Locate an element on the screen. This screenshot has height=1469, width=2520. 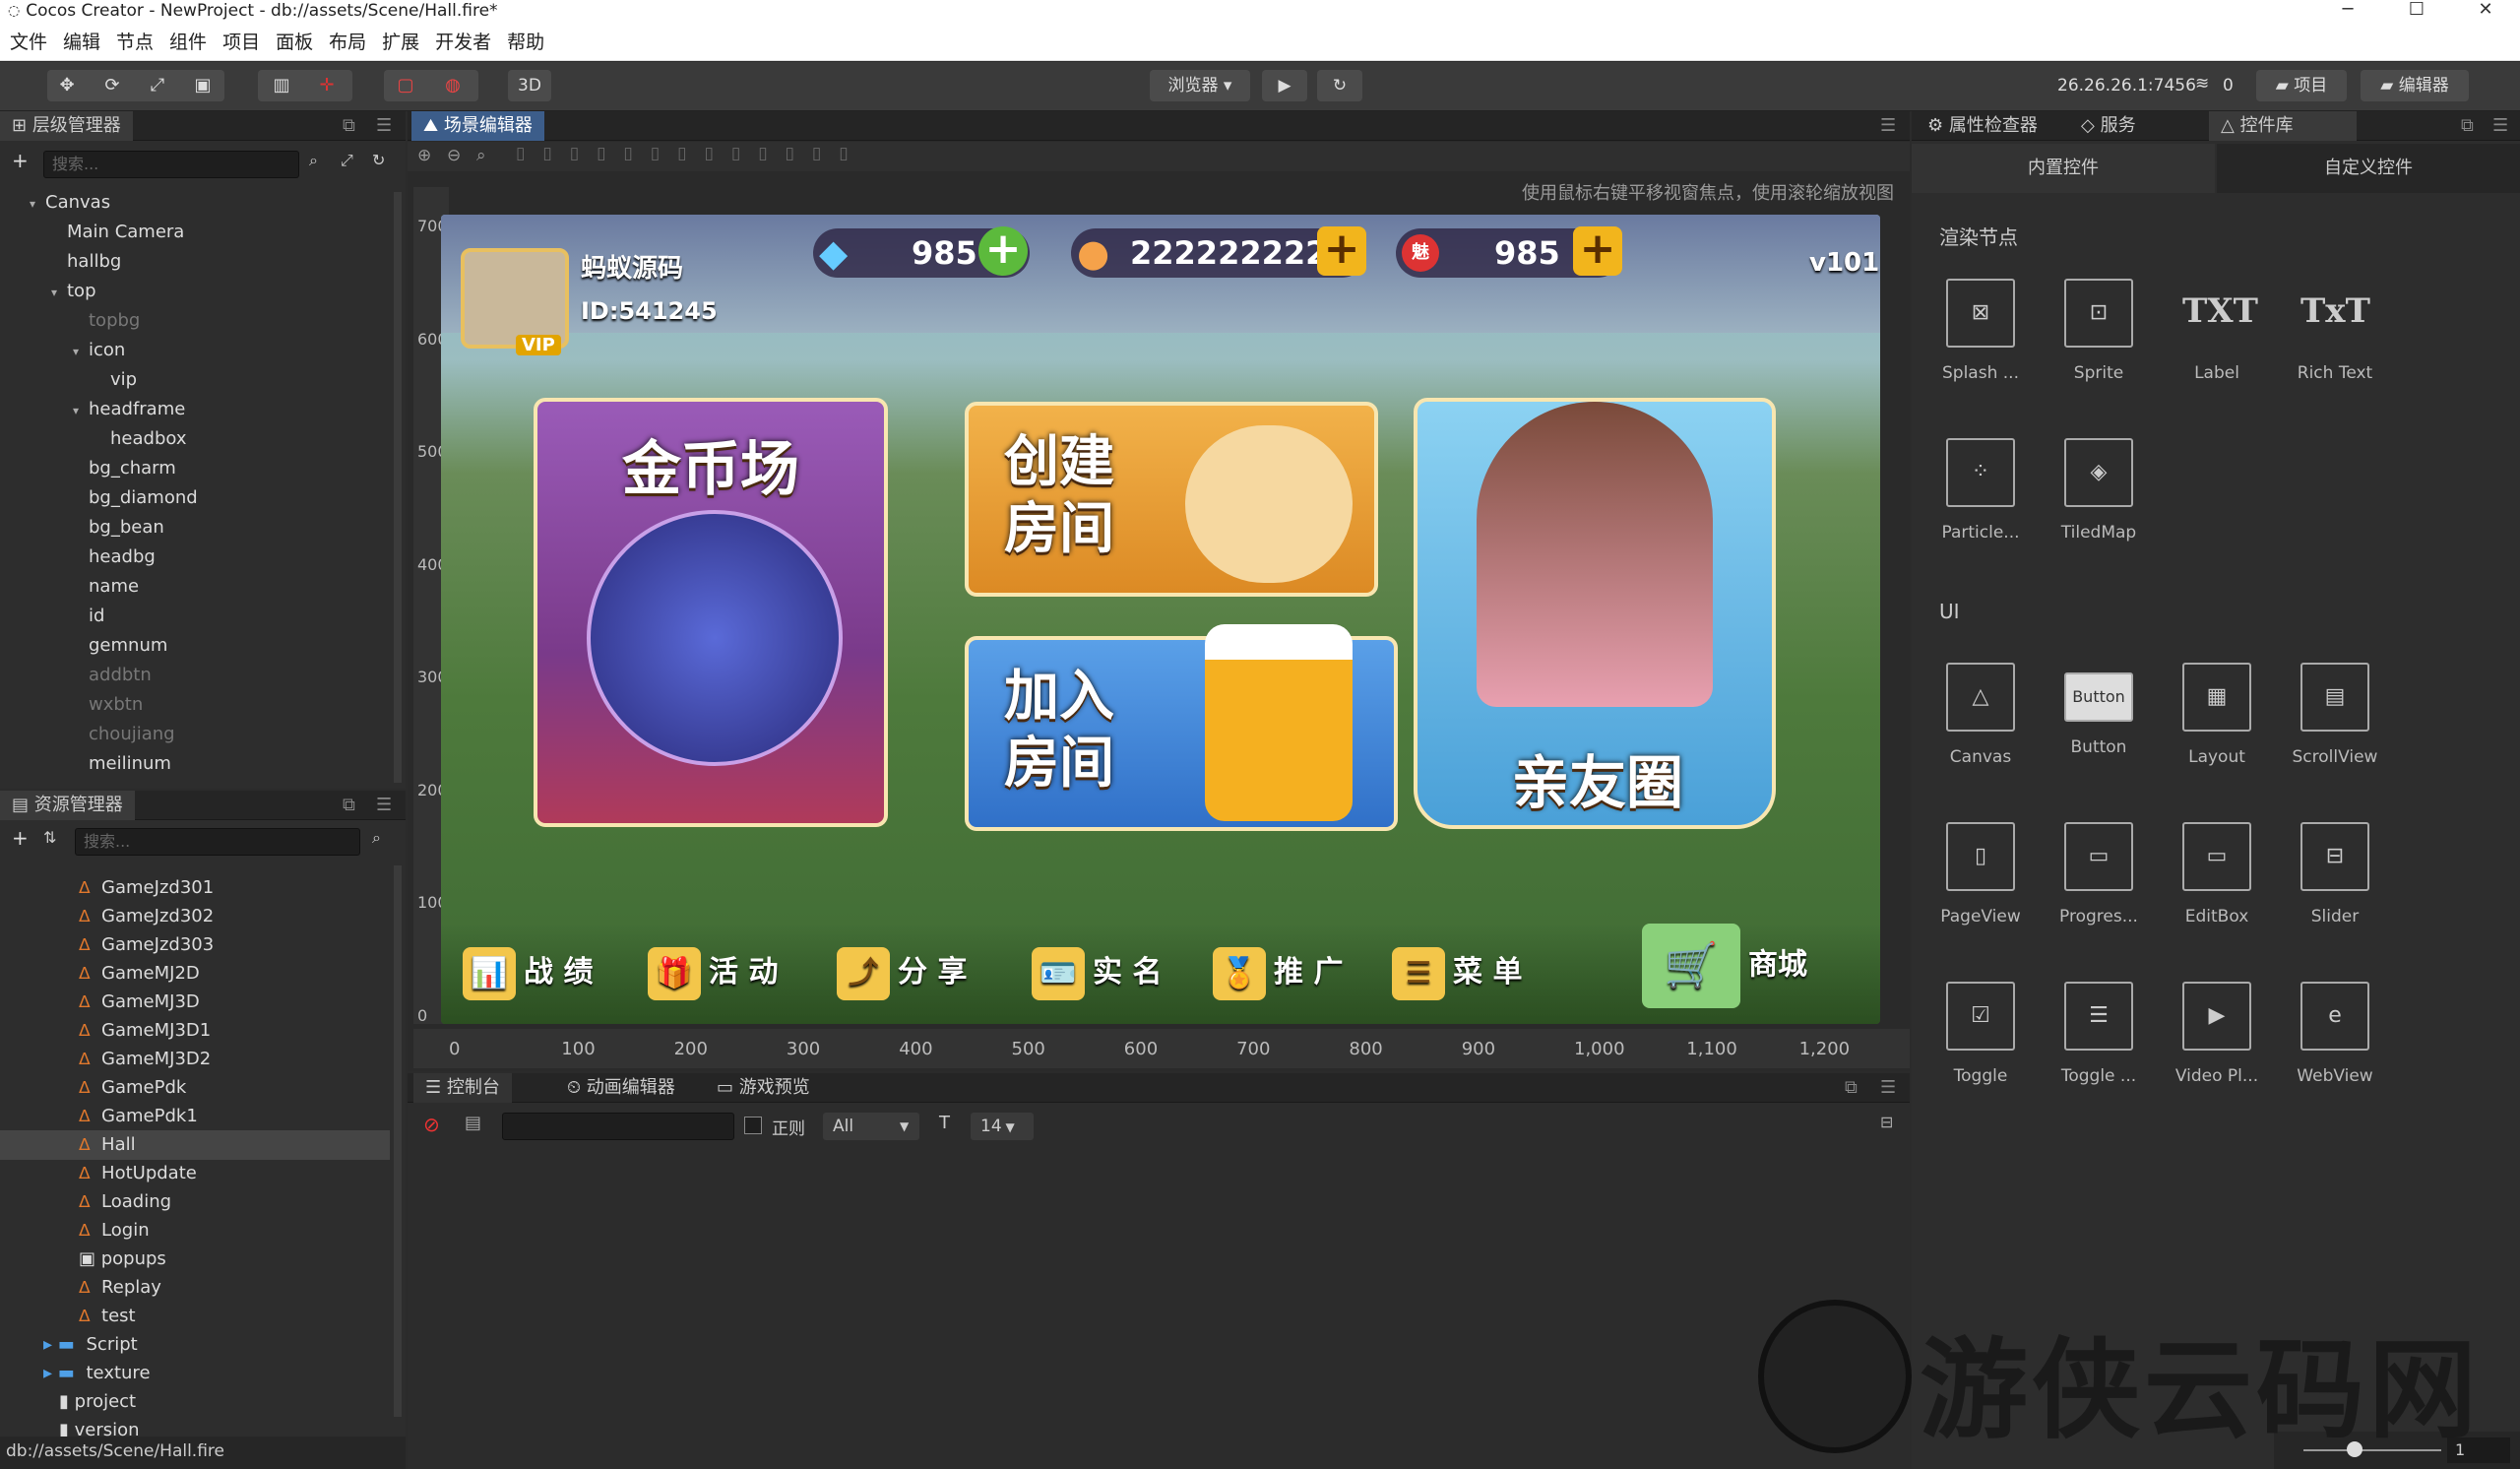
menu-developer: 开发者 is located at coordinates (463, 41).